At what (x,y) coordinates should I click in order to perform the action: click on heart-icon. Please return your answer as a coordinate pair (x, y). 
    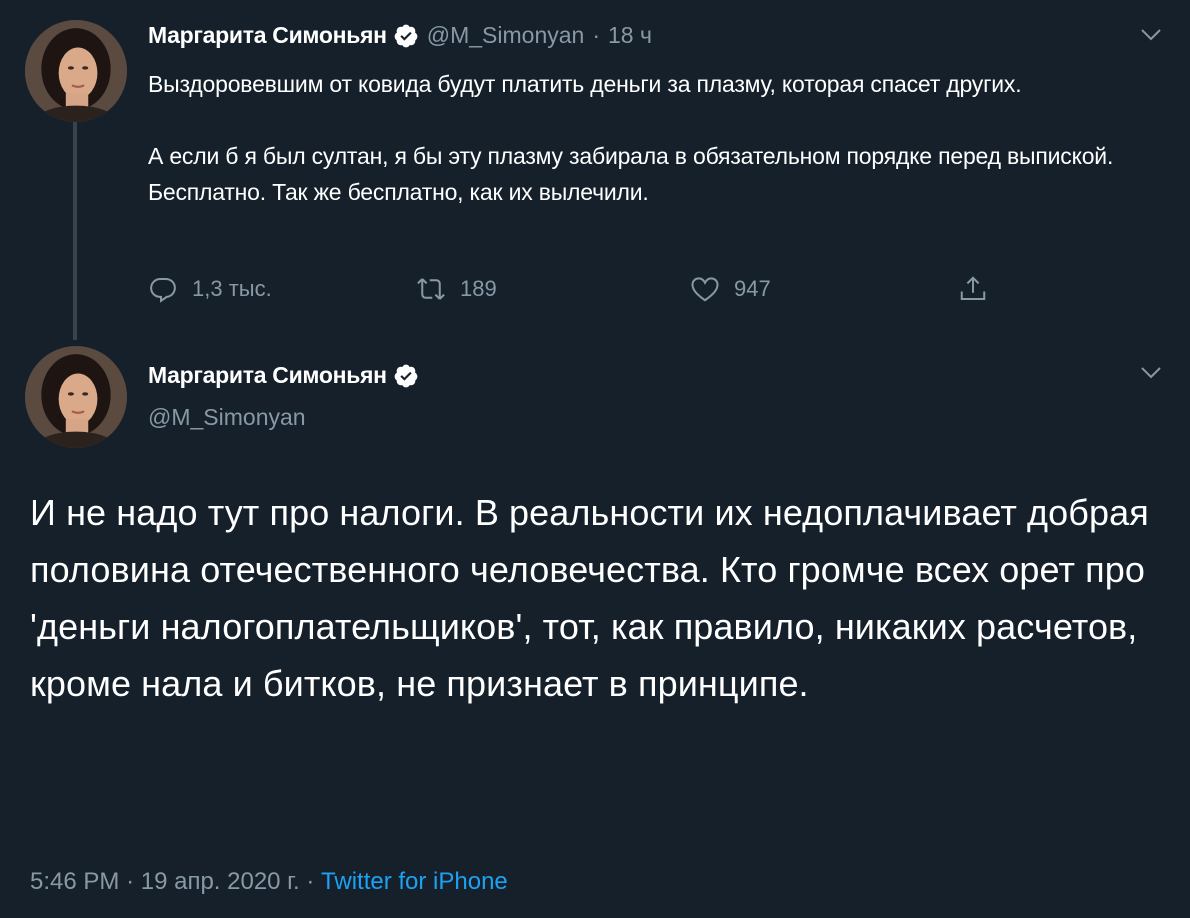
    Looking at the image, I should click on (705, 289).